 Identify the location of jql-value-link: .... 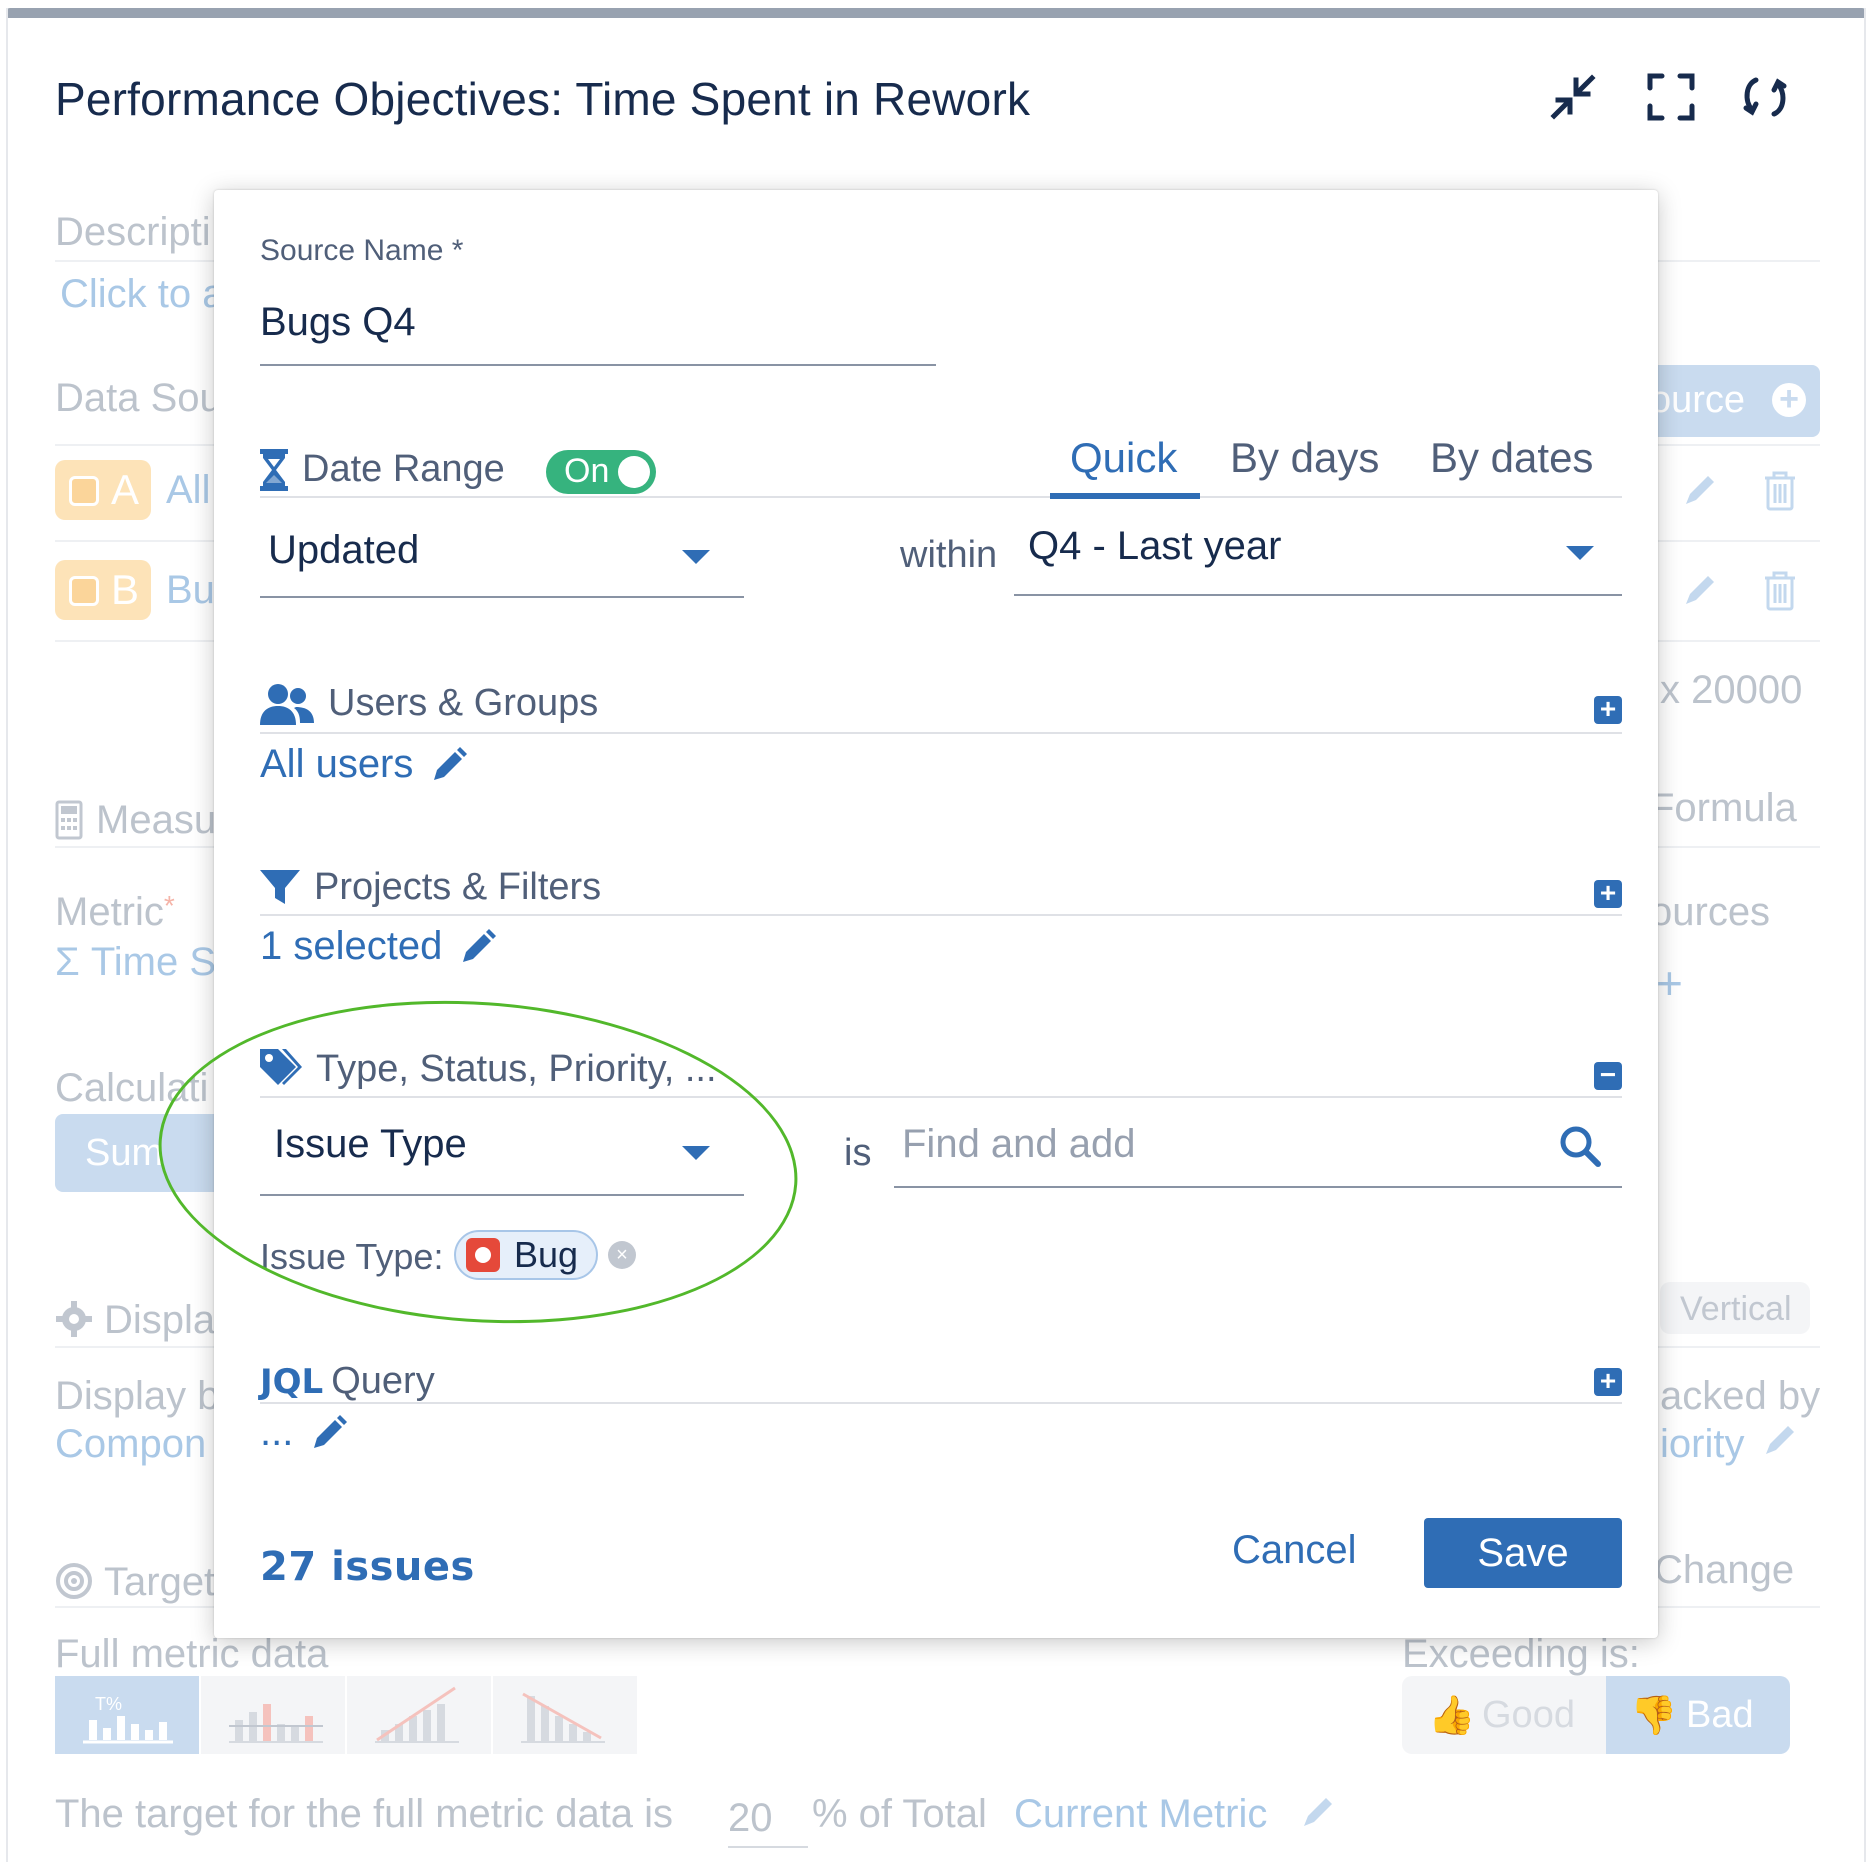
(304, 1432).